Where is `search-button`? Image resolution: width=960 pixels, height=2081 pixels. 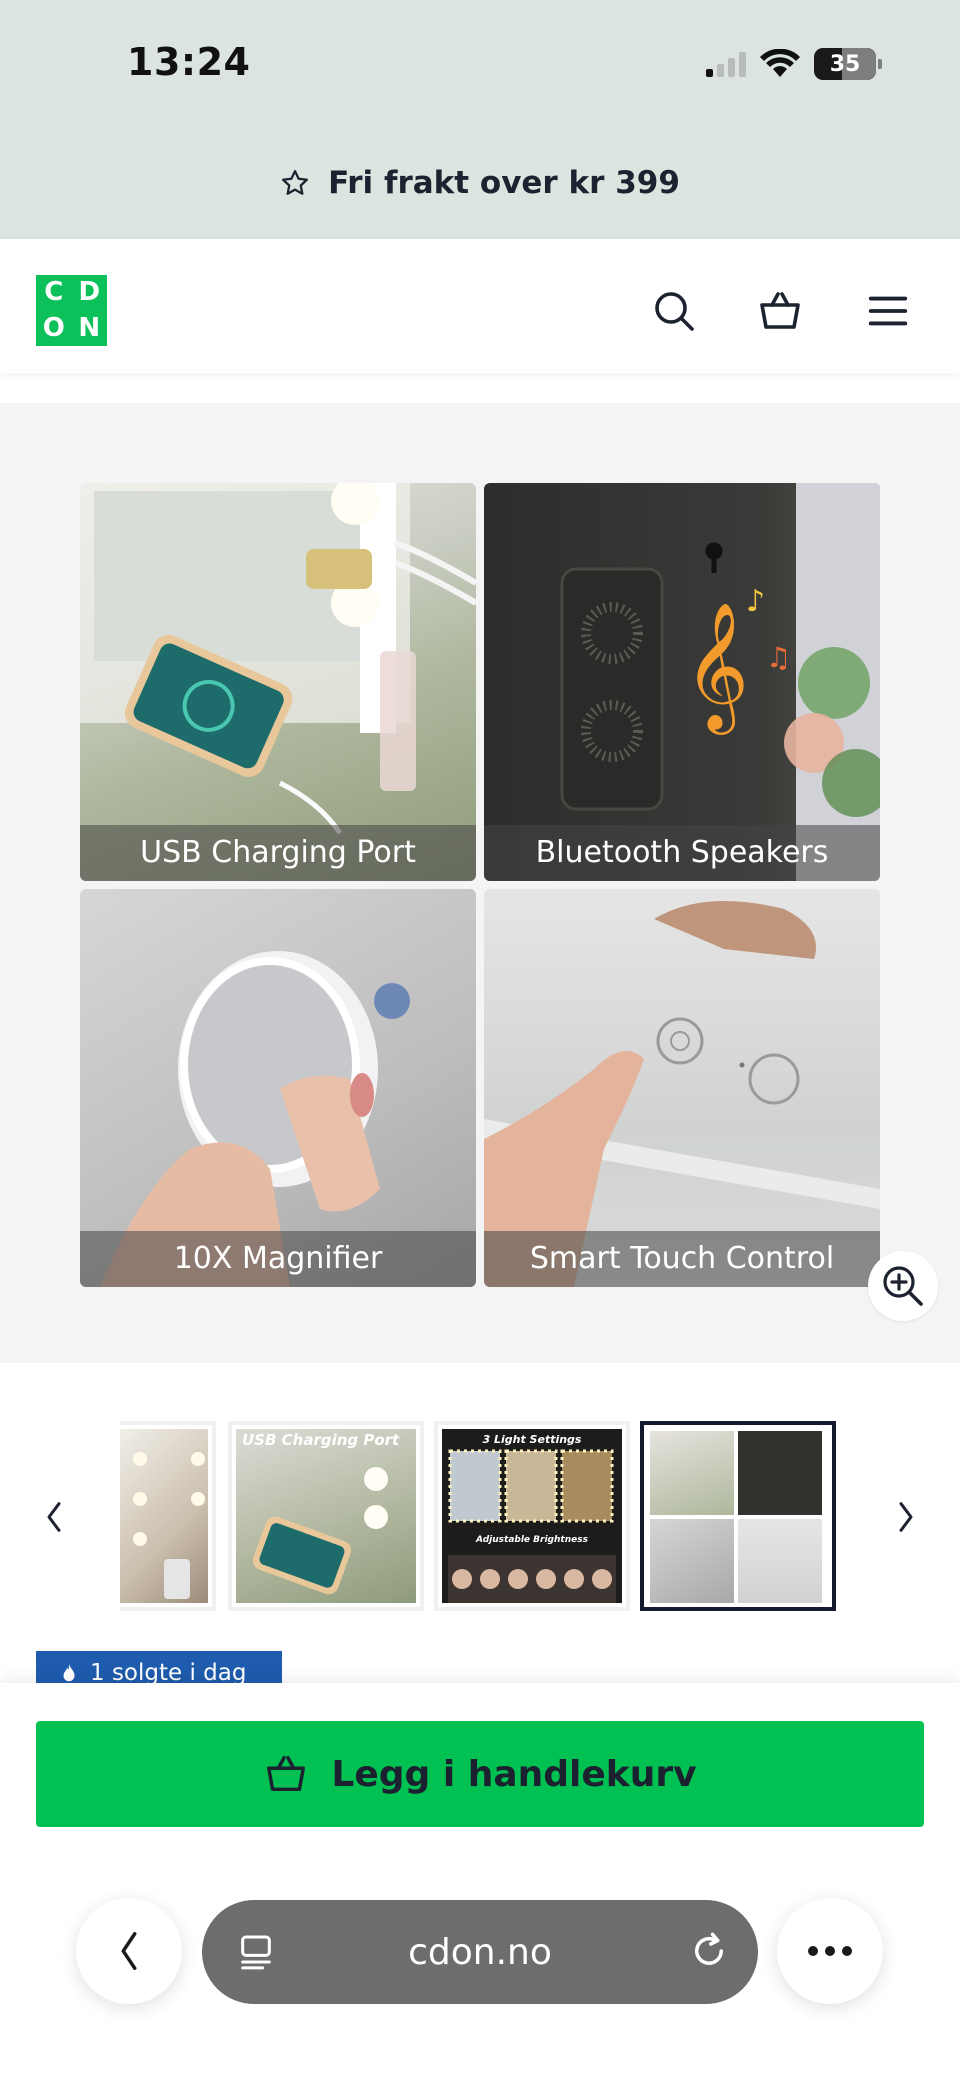 search-button is located at coordinates (674, 311).